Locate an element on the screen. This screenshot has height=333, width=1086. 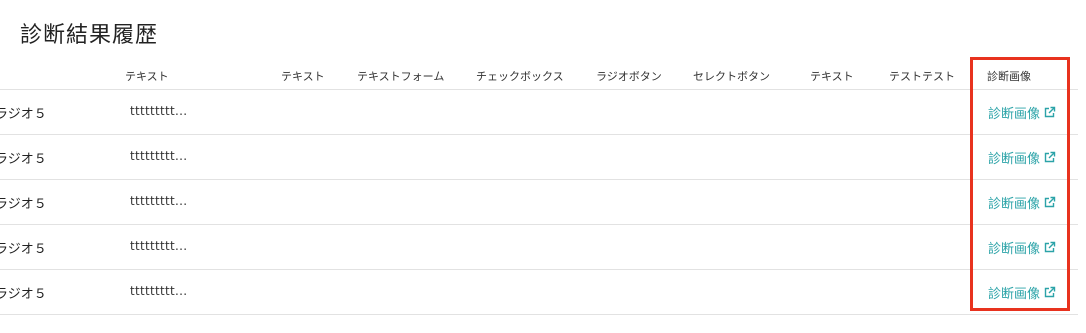
page-title: 診断結果履歴 is located at coordinates (89, 35).